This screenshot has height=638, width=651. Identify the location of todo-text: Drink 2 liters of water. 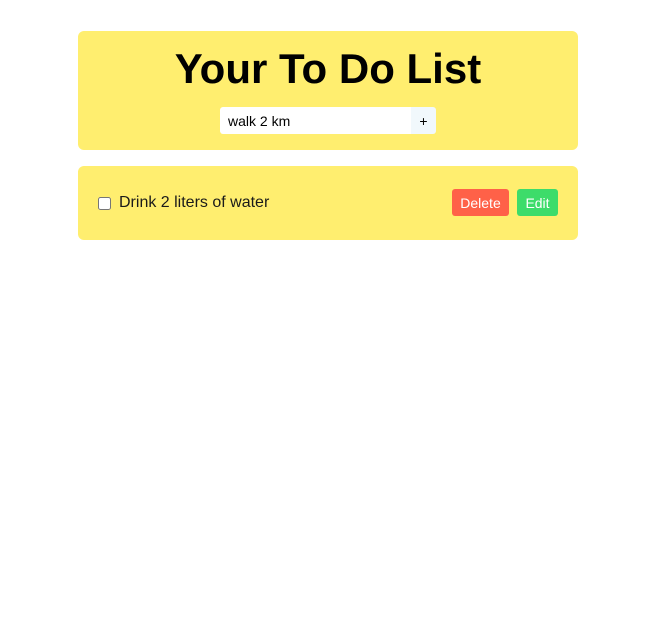
(194, 202).